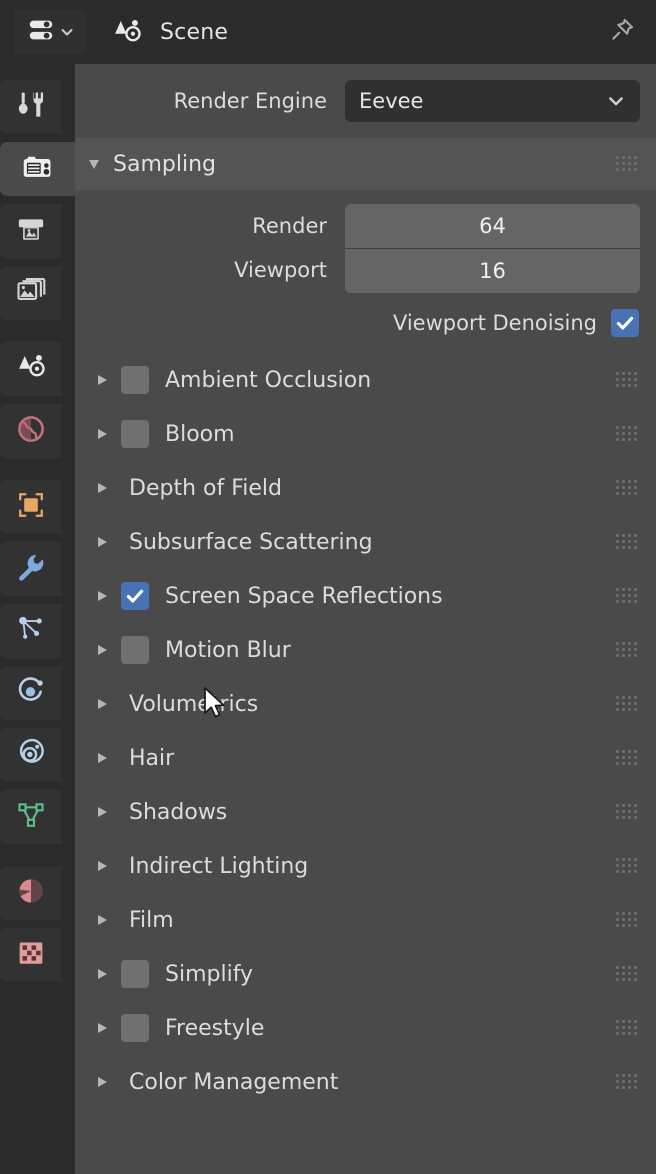  Describe the element at coordinates (31, 293) in the screenshot. I see `sidebar-item-view-layer` at that location.